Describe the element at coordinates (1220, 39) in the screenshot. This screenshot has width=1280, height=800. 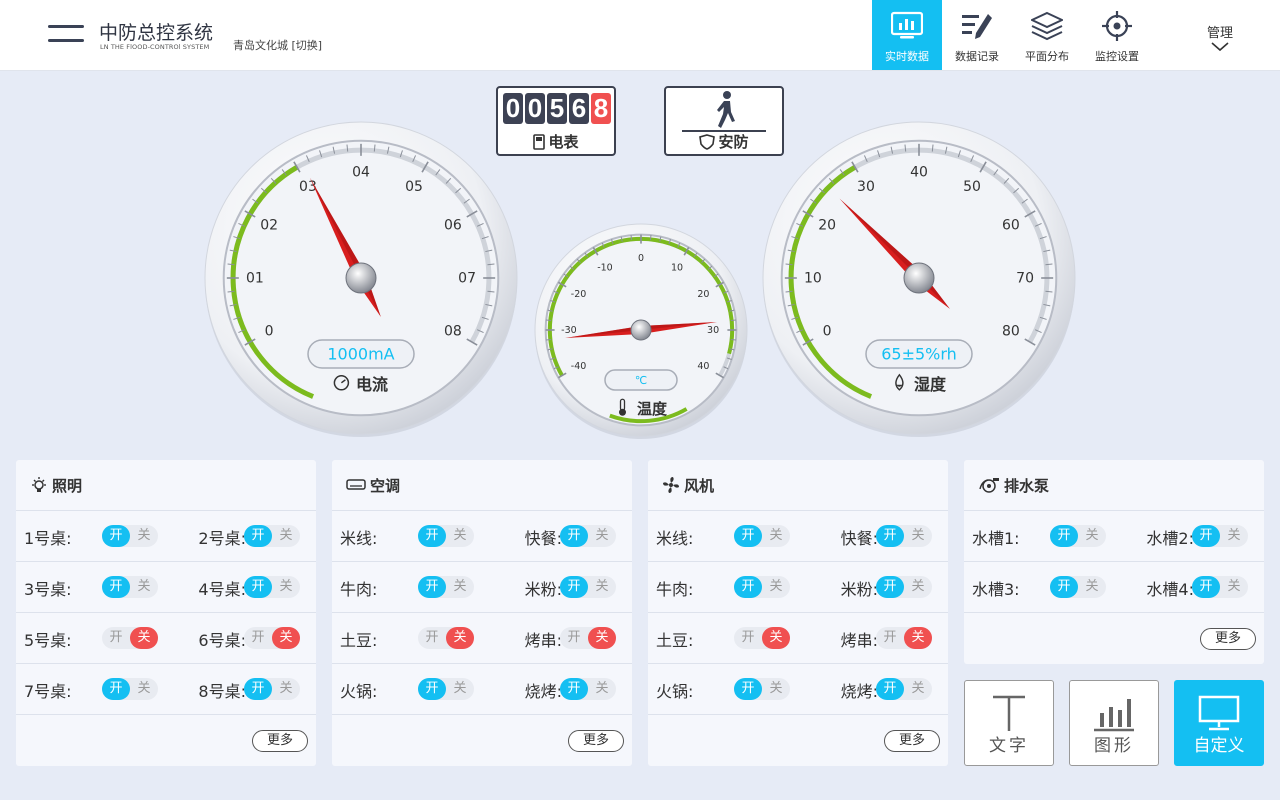
I see `admin-menu: 管理` at that location.